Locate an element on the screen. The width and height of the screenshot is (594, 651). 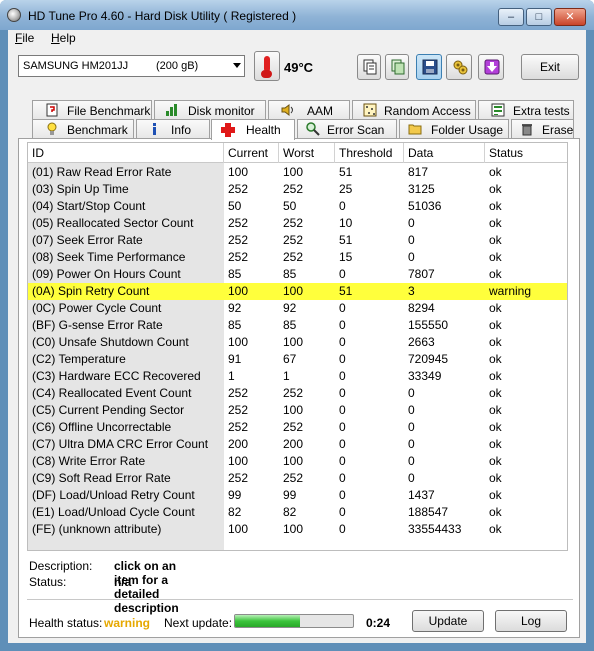
speaker-icon is located at coordinates (287, 110).